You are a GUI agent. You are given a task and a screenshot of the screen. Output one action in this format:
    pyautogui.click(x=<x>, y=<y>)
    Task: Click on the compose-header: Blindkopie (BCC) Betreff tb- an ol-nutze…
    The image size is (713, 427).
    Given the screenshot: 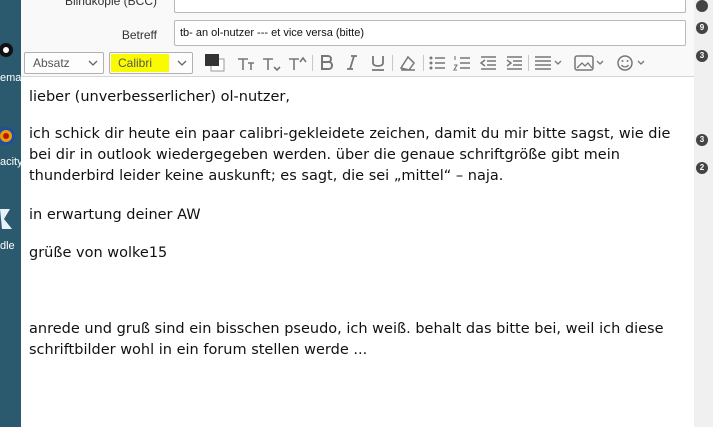 What is the action you would take?
    pyautogui.click(x=357, y=25)
    